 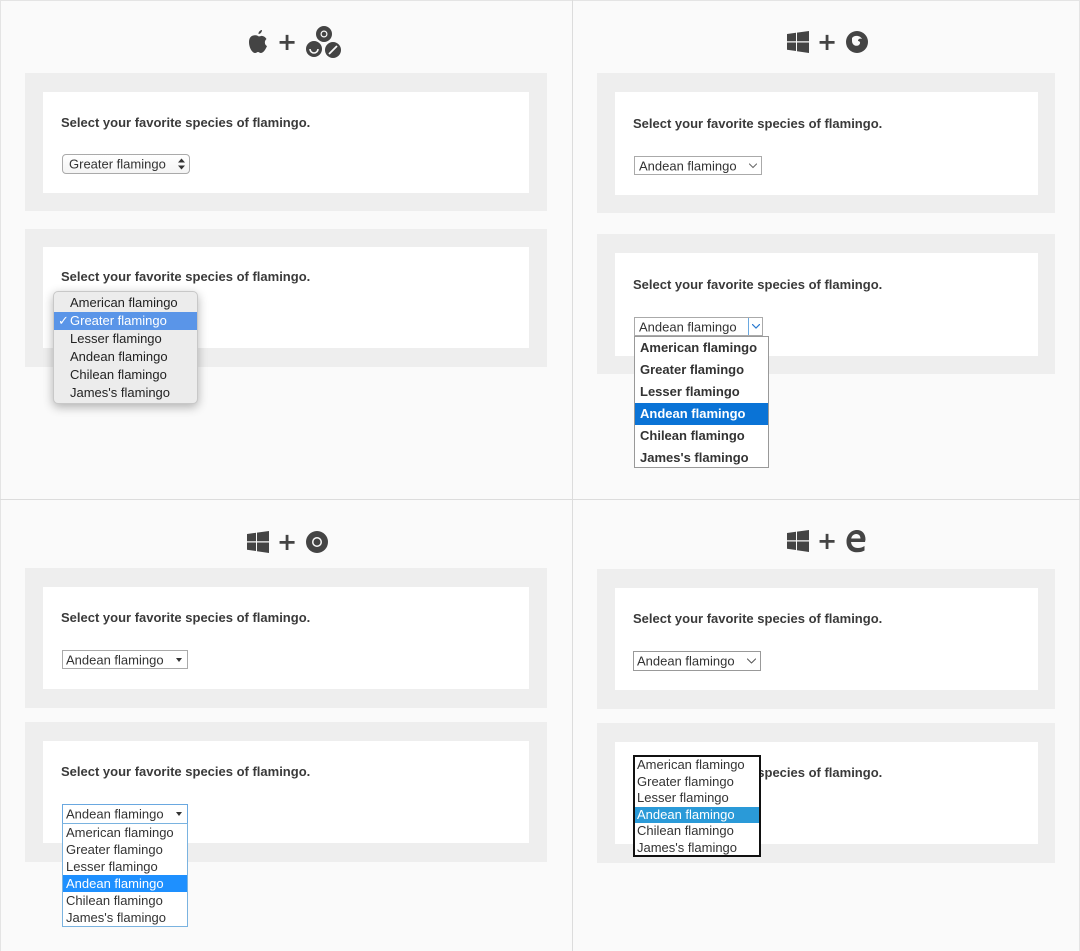 What do you see at coordinates (0, 475) in the screenshot?
I see `left-border` at bounding box center [0, 475].